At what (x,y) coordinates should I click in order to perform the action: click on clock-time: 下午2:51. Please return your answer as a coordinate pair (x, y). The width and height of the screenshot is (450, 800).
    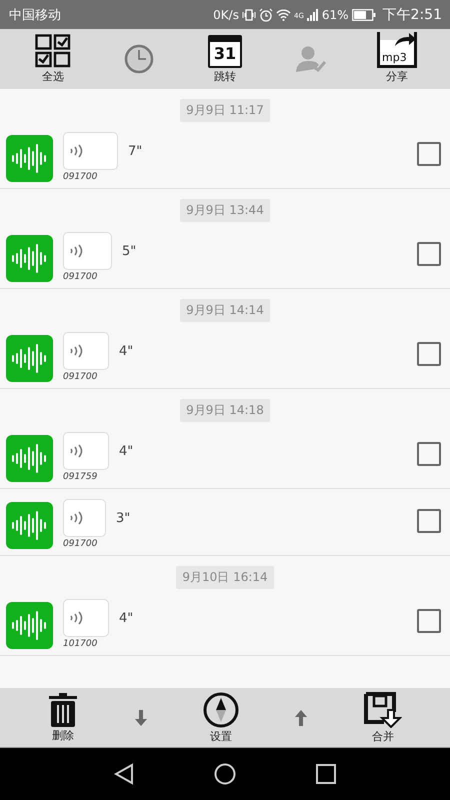
    Looking at the image, I should click on (412, 15).